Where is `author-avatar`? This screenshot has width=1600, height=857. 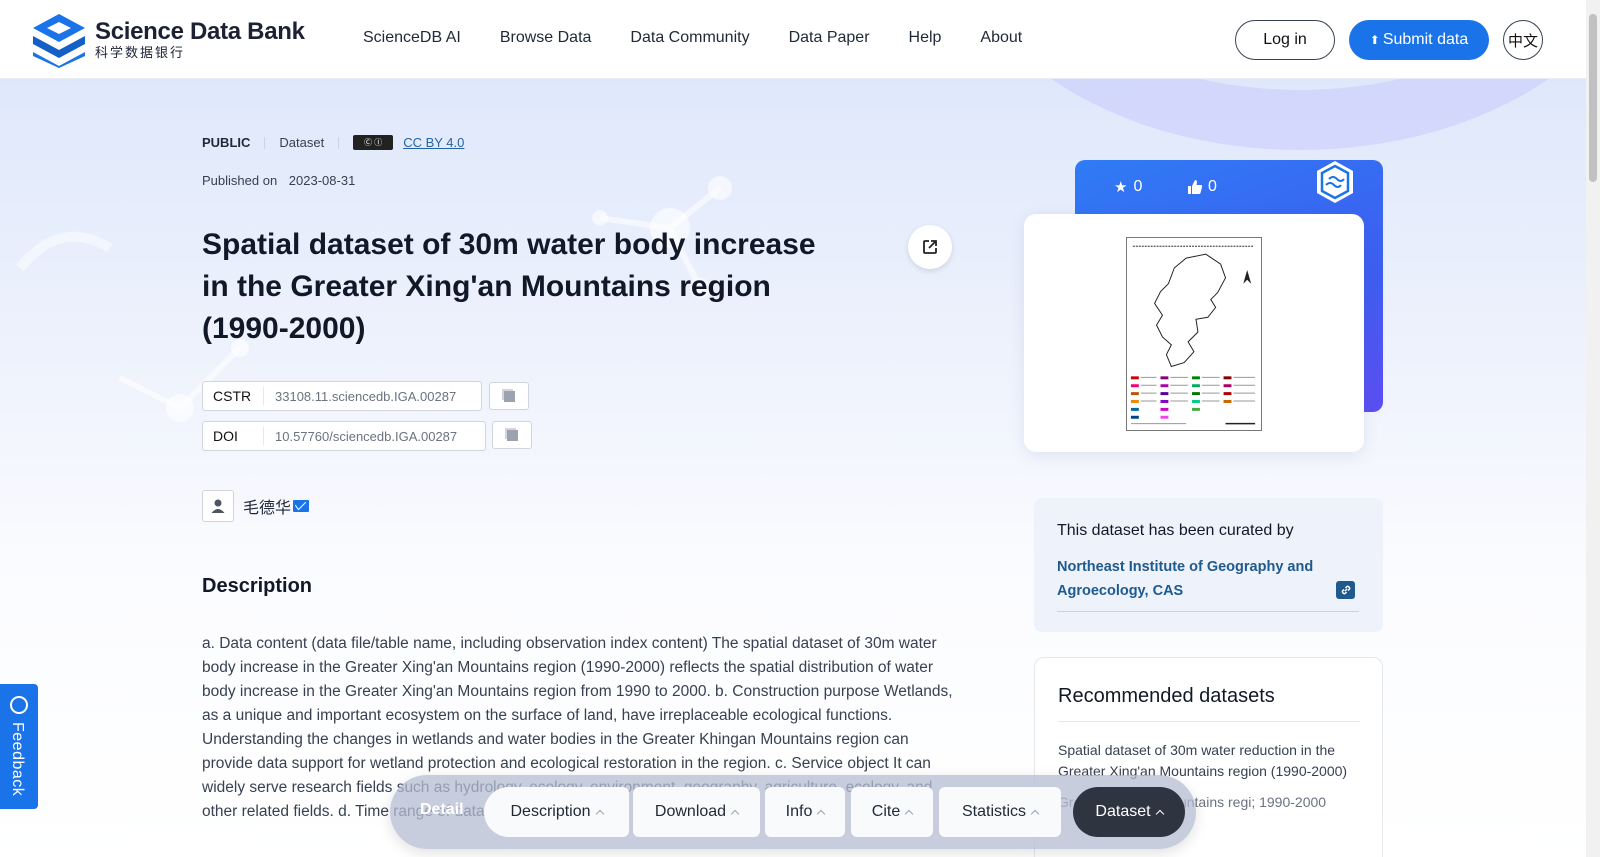 author-avatar is located at coordinates (218, 506).